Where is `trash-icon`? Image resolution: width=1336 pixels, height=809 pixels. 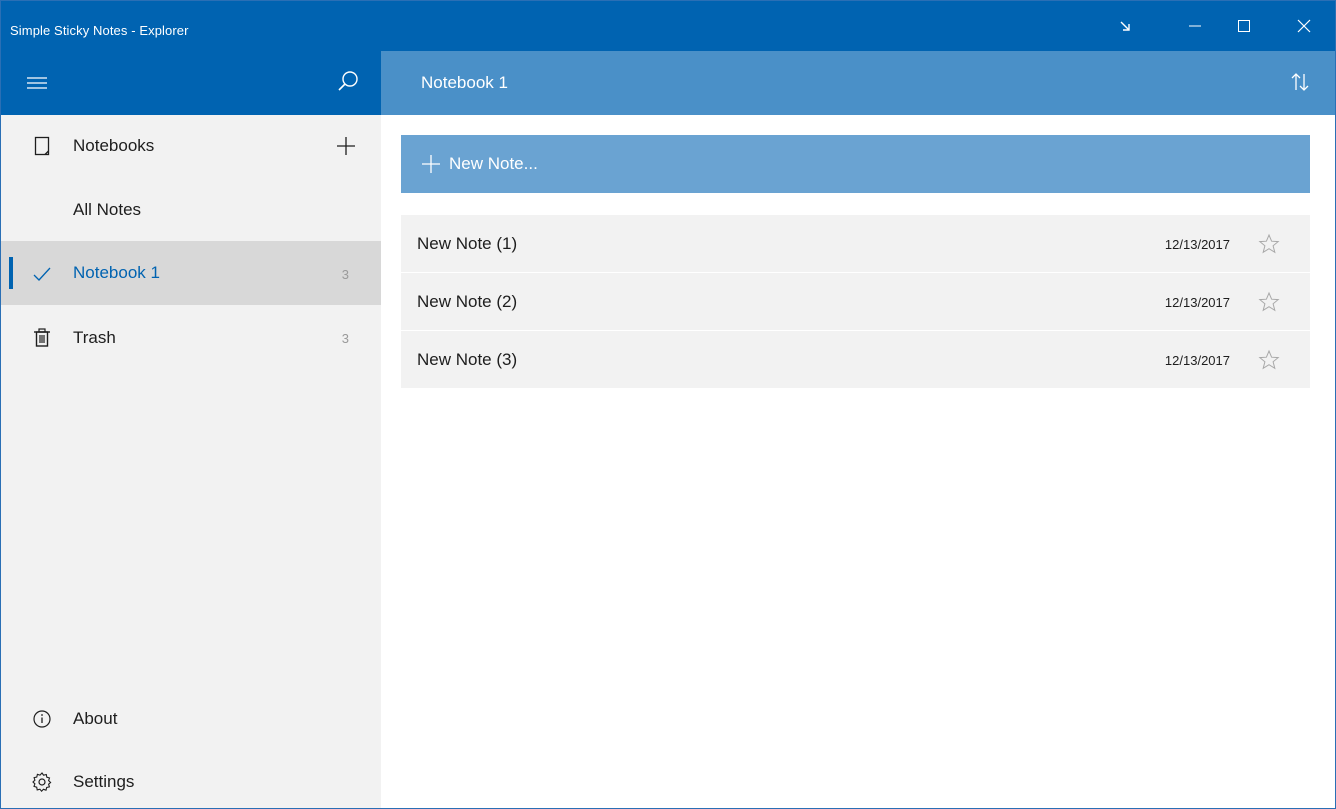 trash-icon is located at coordinates (42, 337).